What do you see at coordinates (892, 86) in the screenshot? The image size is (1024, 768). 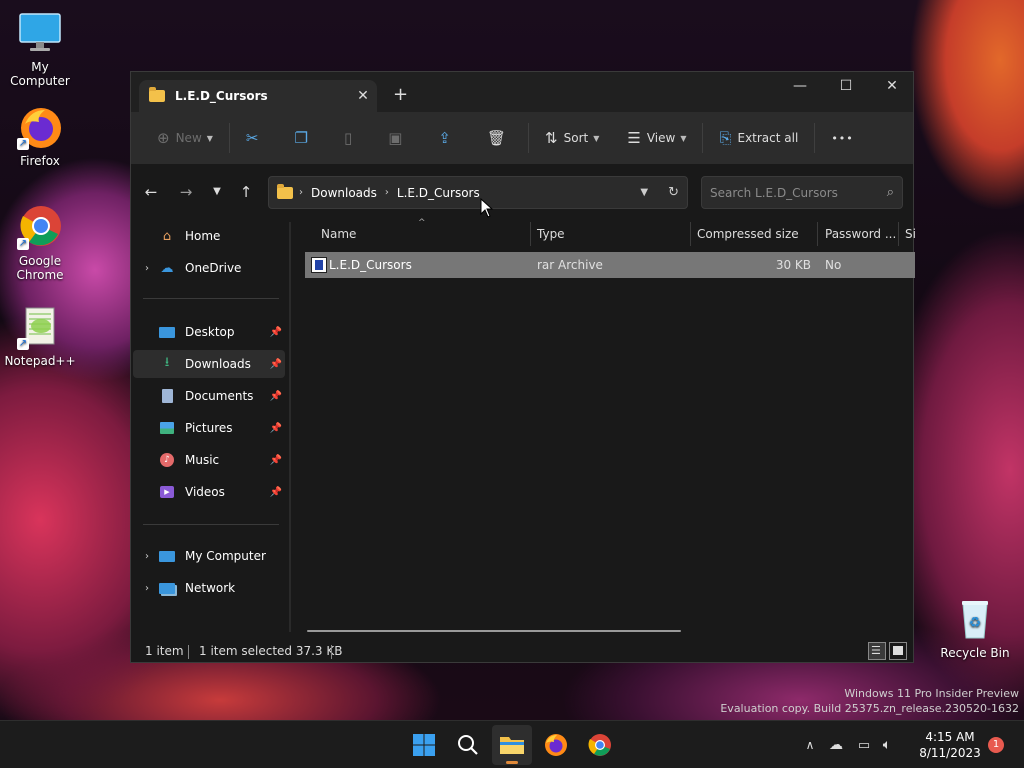 I see `close-window-button: ✕` at bounding box center [892, 86].